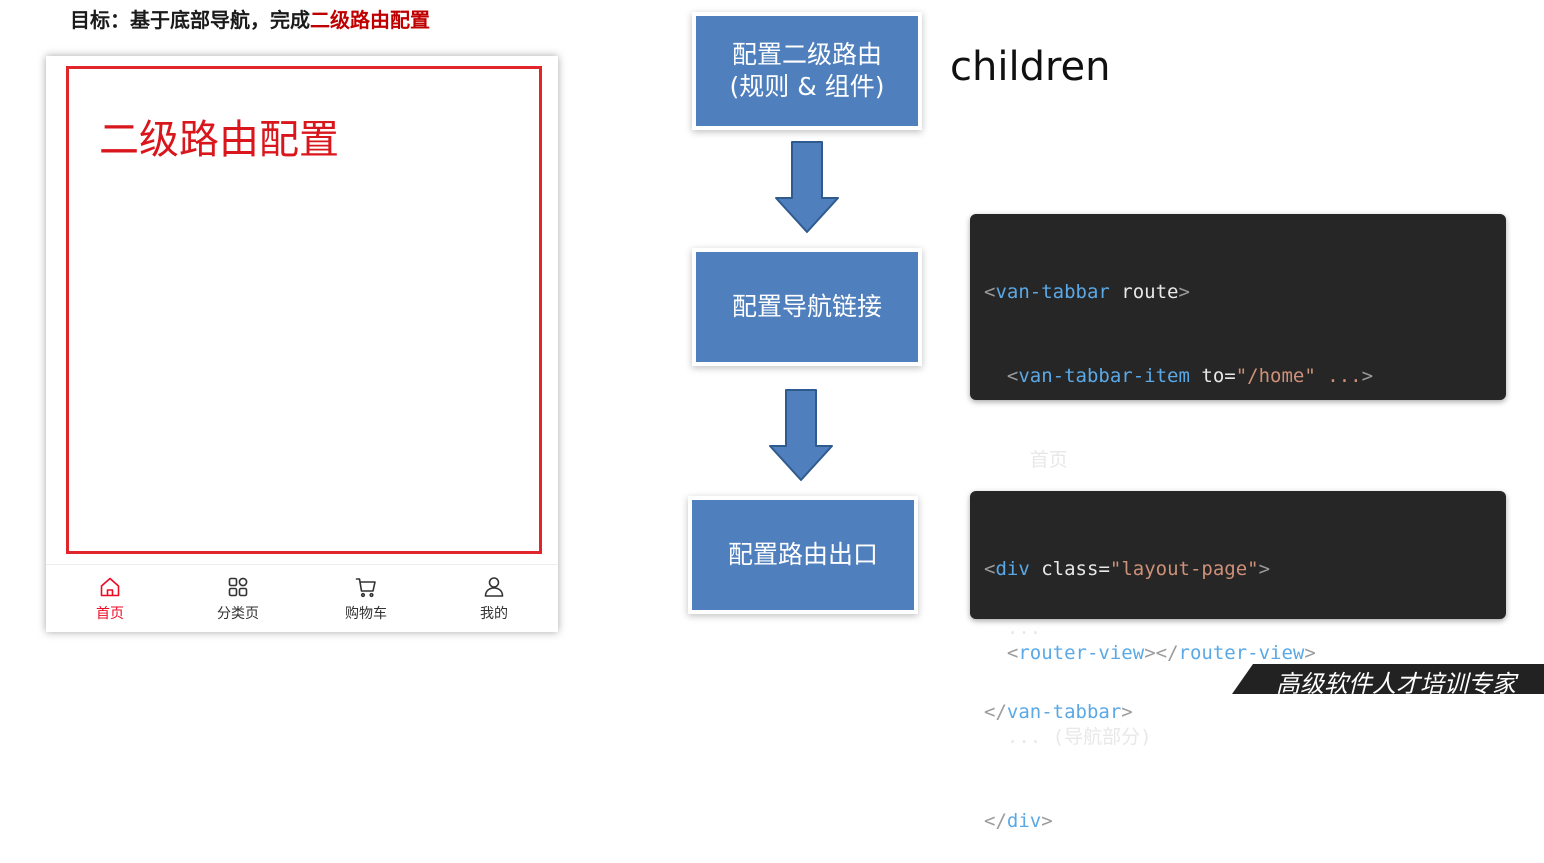 The image size is (1544, 863). I want to click on step-config-child-routes: 配置二级路由 (规则 & 组件), so click(807, 71).